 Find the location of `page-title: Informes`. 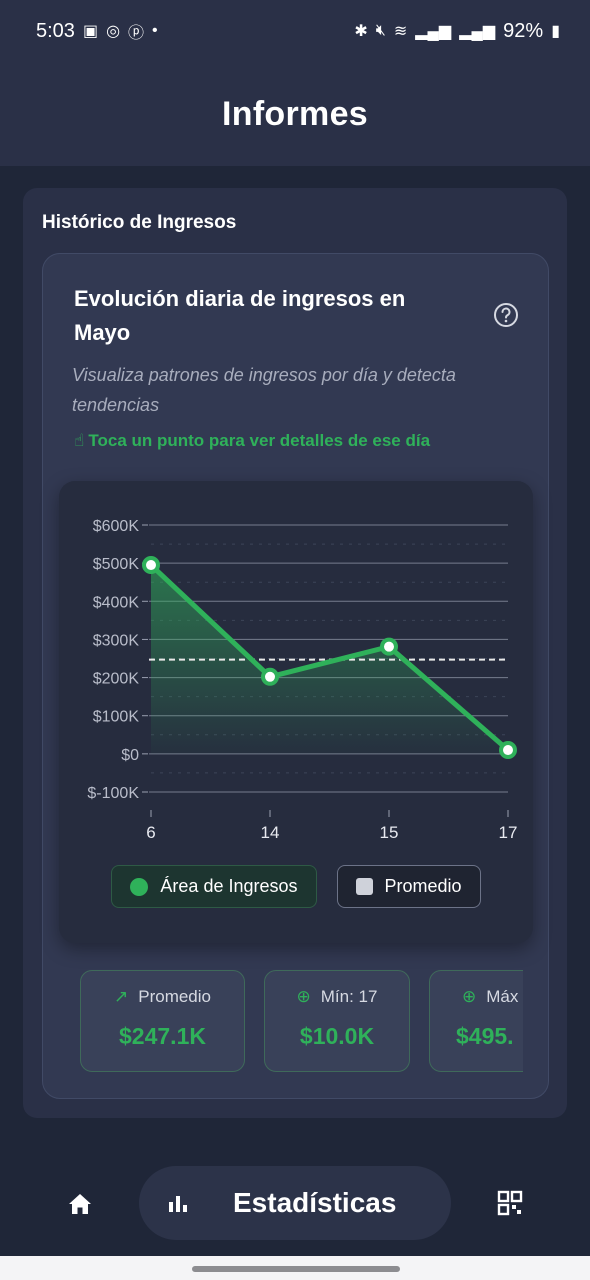

page-title: Informes is located at coordinates (295, 113).